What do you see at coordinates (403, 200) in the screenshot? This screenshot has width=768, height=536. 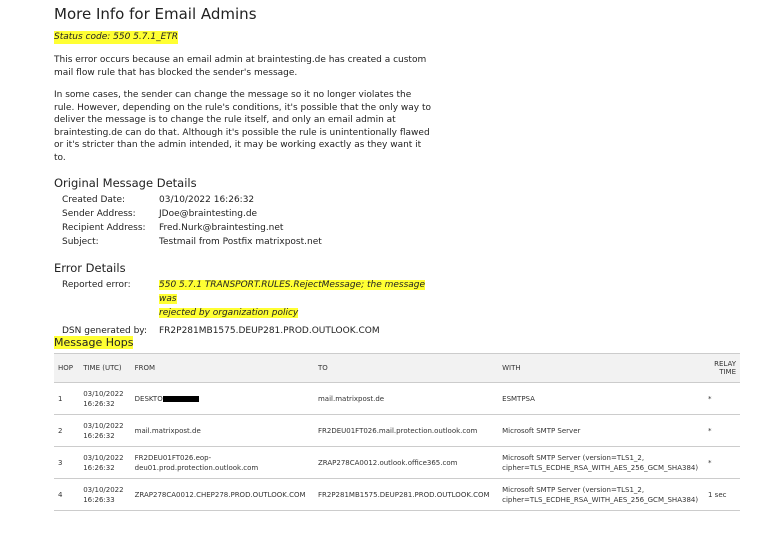 I see `detail-row: Created Date: 03/10/2022 16:26:32` at bounding box center [403, 200].